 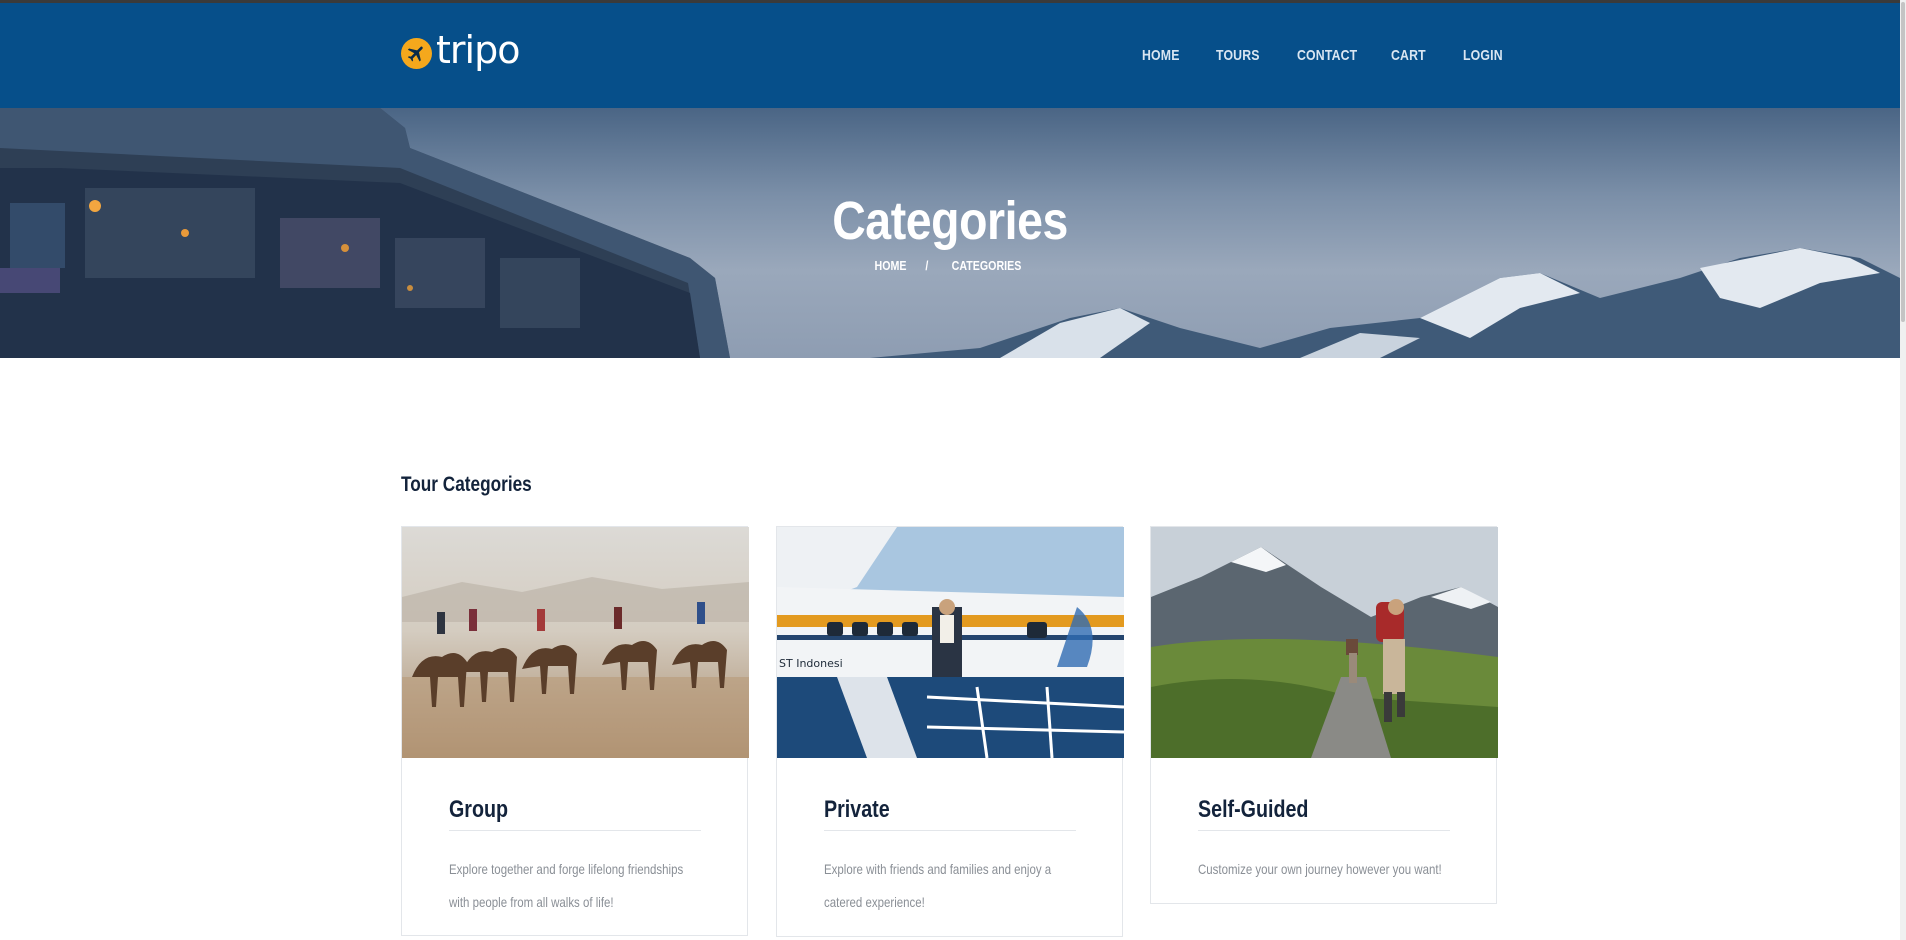 I want to click on card-image-camels, so click(x=575, y=642).